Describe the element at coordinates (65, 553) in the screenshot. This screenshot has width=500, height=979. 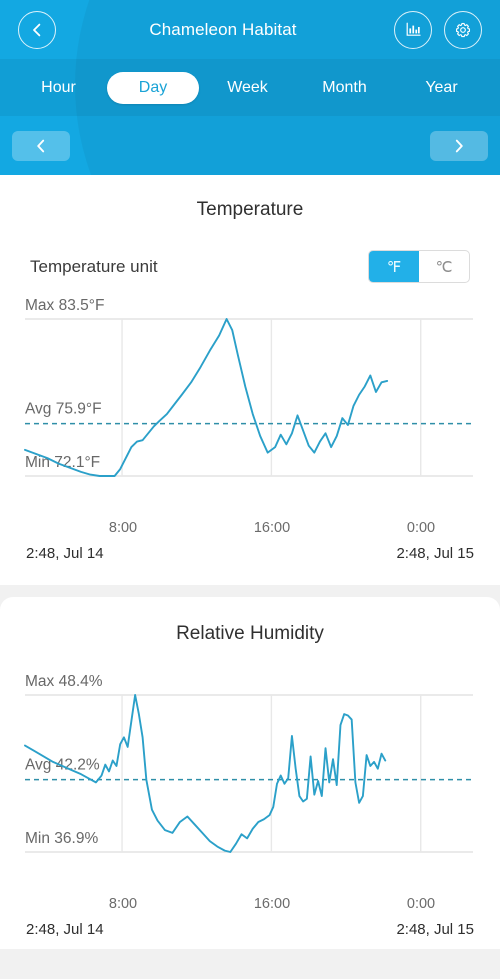
I see `temperature-range-start: 2:48, Jul 14` at that location.